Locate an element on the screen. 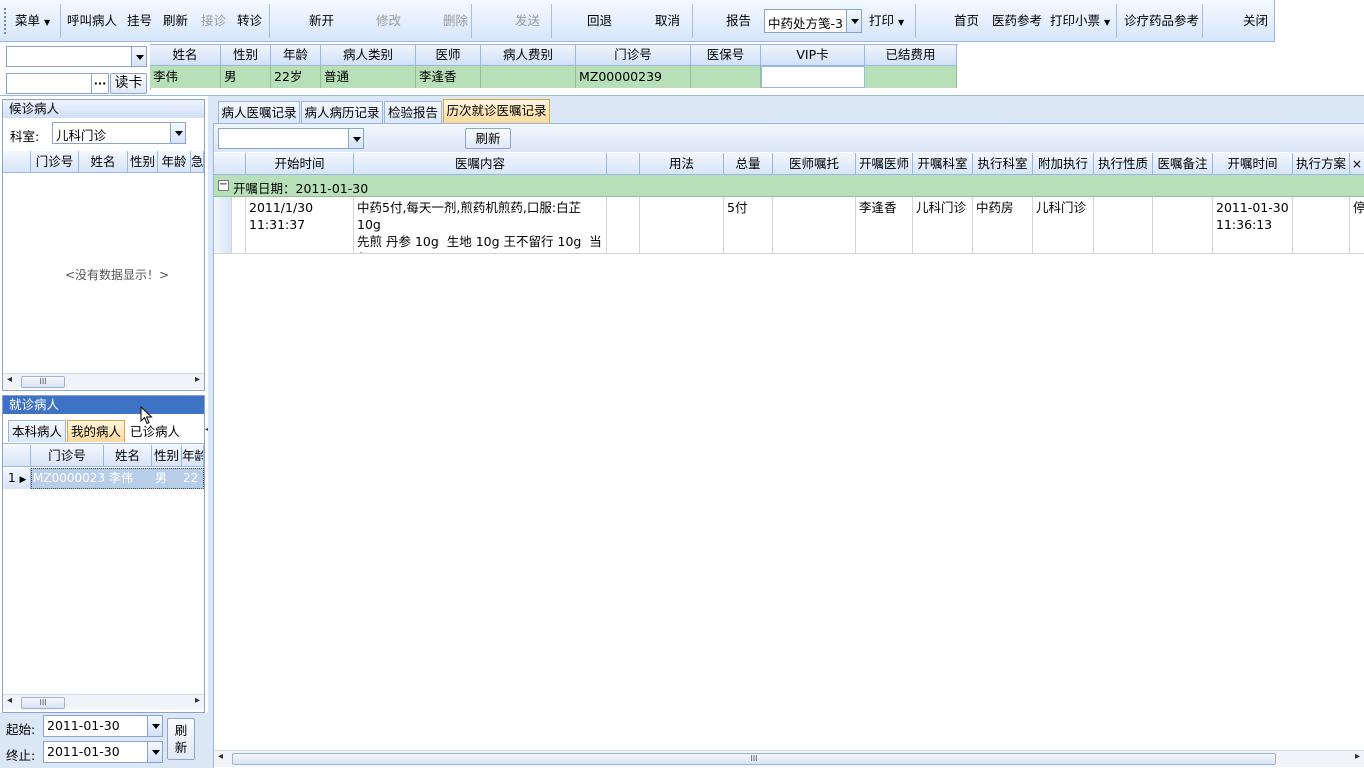  end-date-label: 终止: is located at coordinates (21, 755).